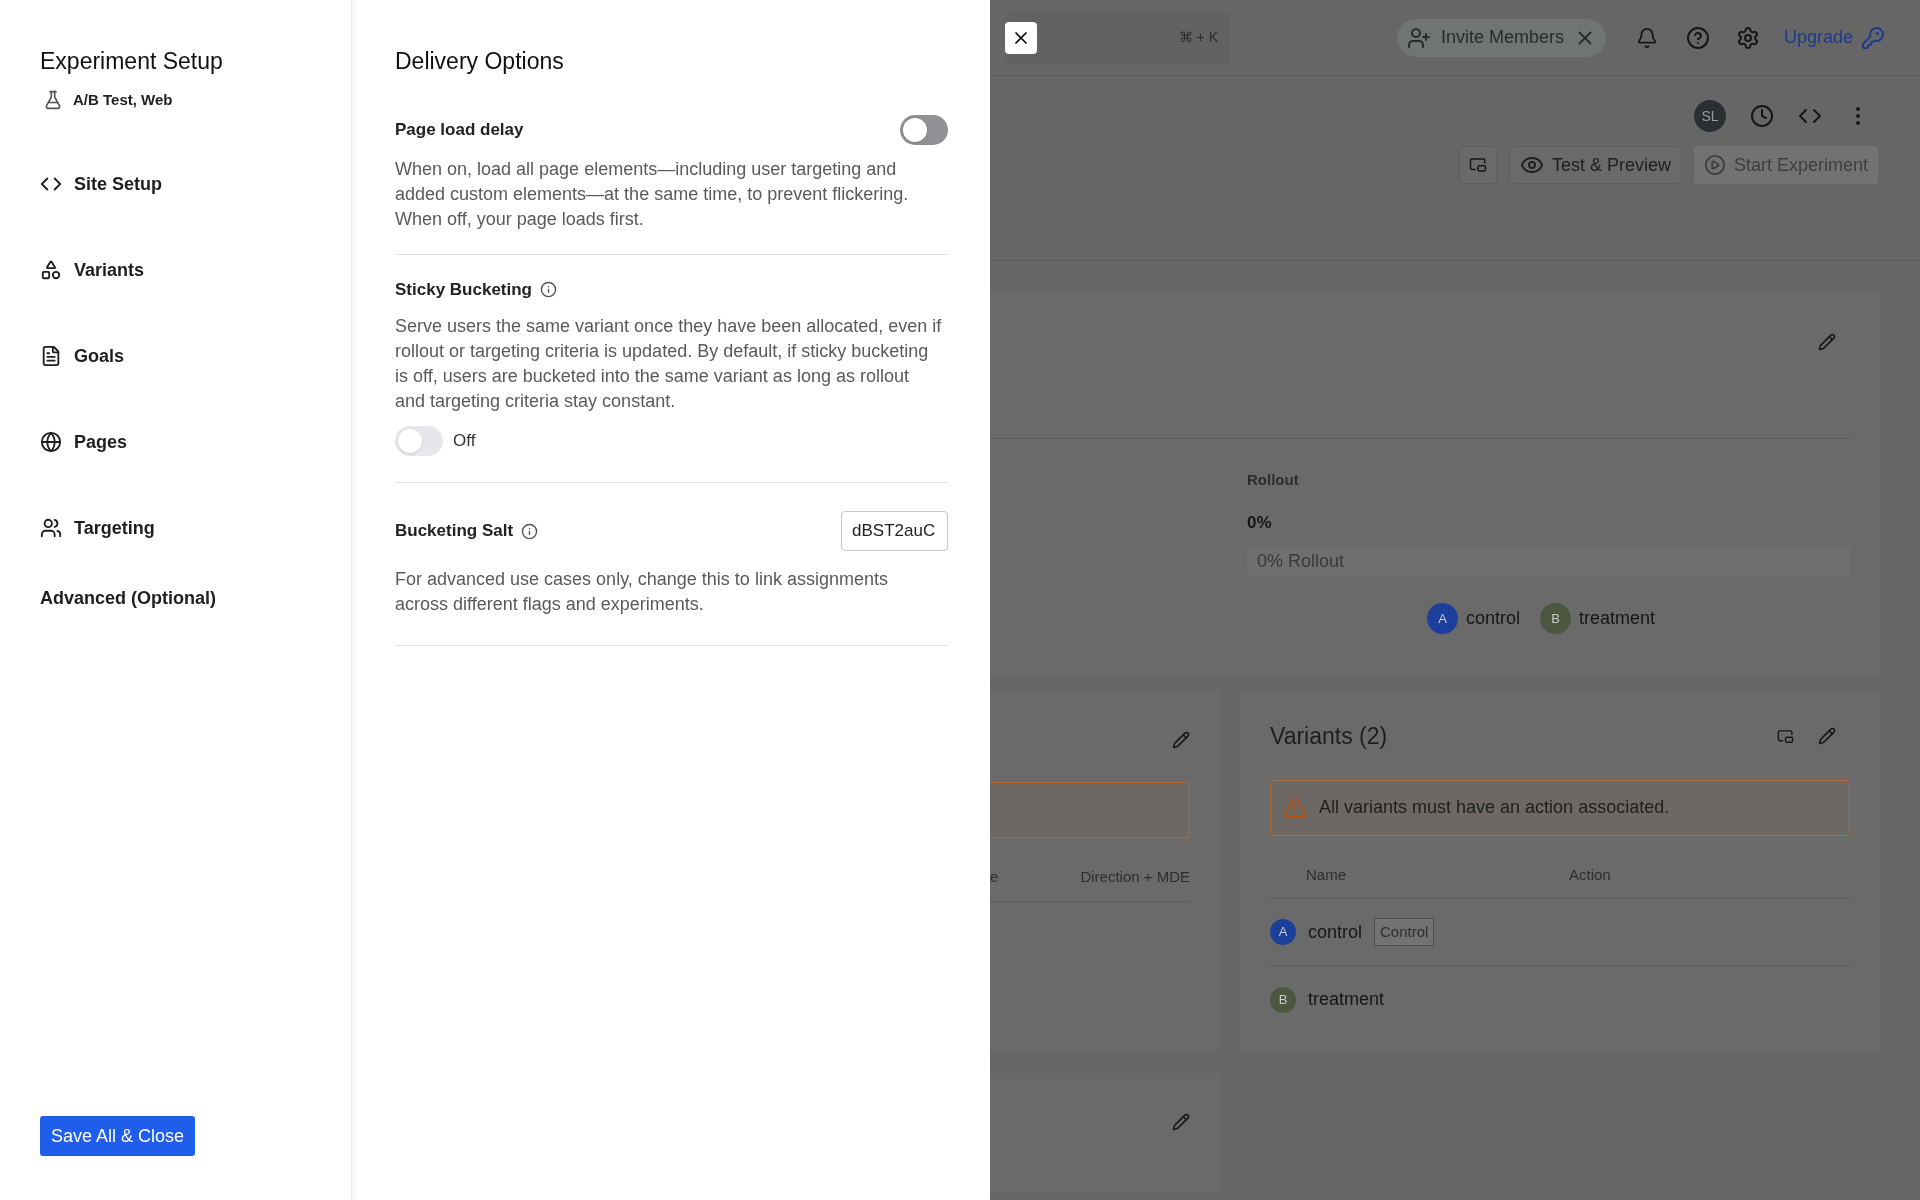 The image size is (1920, 1200). What do you see at coordinates (175, 270) in the screenshot?
I see `nav-item: Variants` at bounding box center [175, 270].